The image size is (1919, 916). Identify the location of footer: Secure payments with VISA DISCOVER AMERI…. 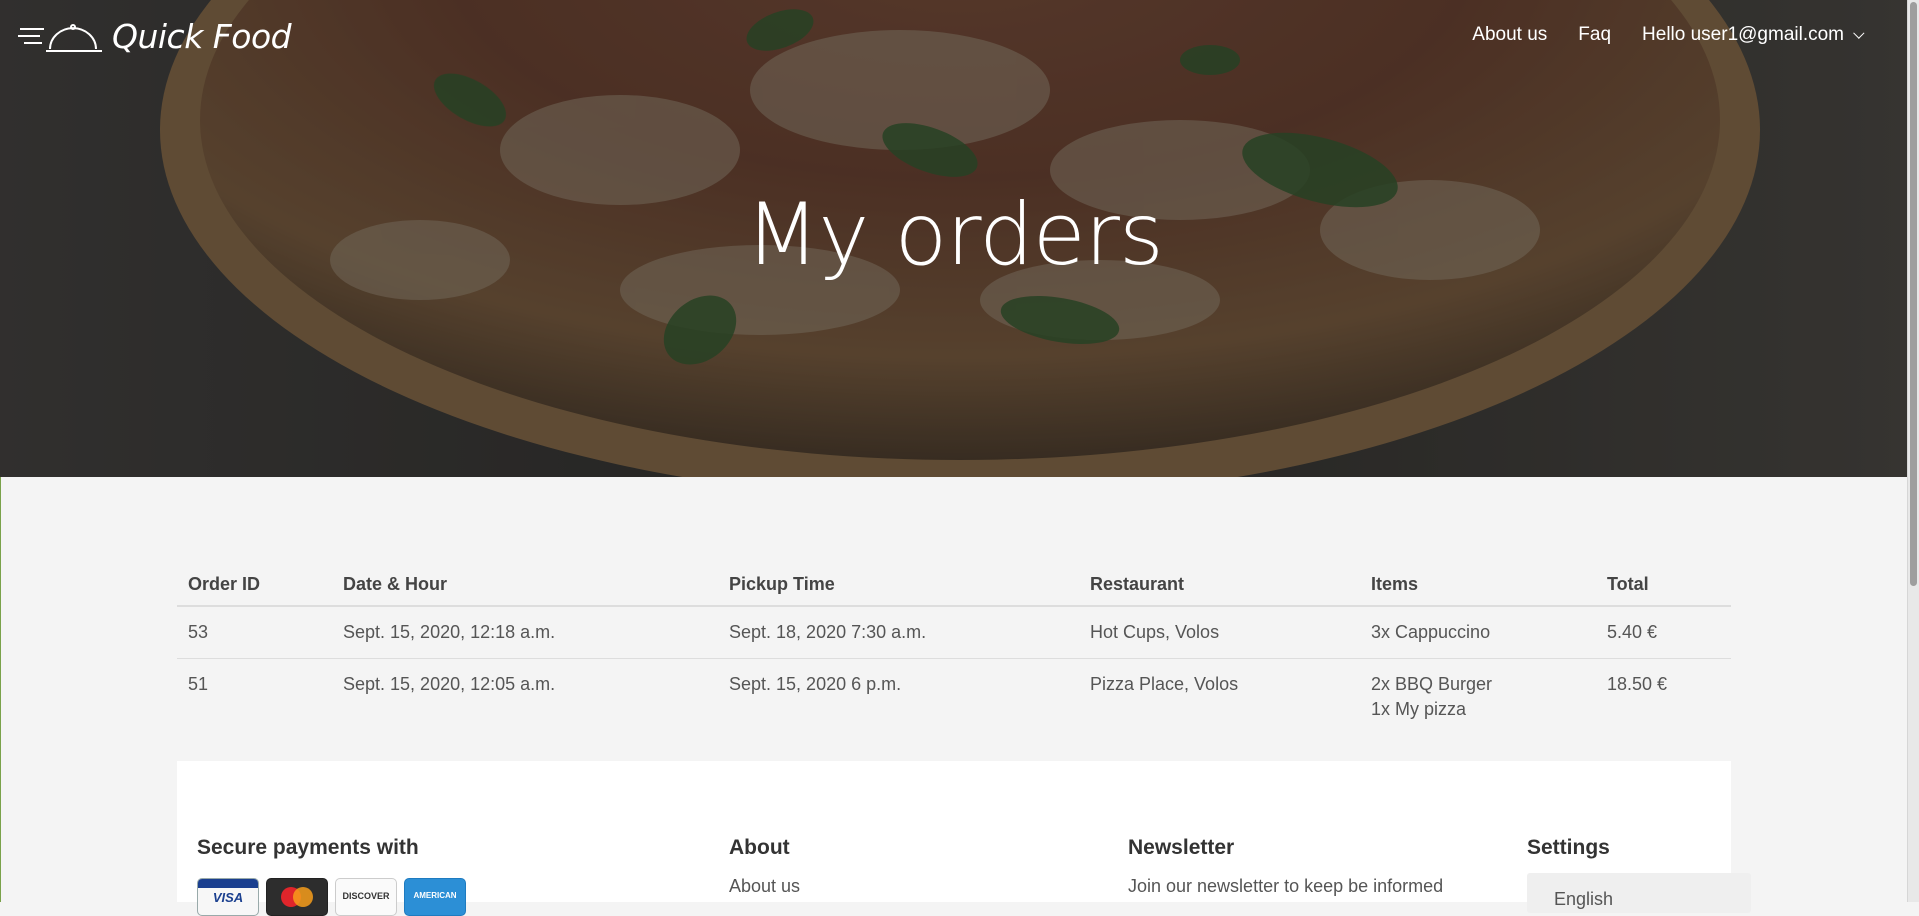
(964, 838).